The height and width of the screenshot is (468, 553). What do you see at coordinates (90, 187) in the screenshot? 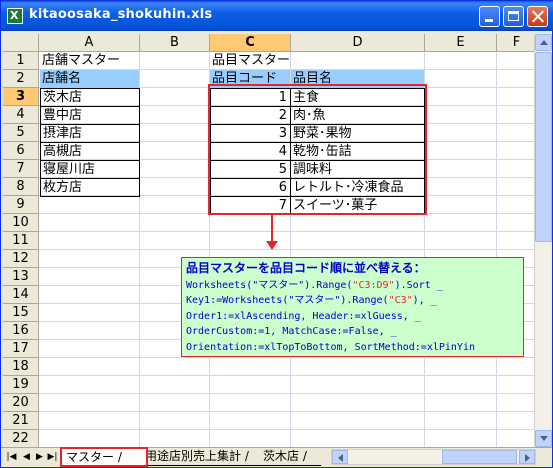
I see `cell-a8: 枚方店` at bounding box center [90, 187].